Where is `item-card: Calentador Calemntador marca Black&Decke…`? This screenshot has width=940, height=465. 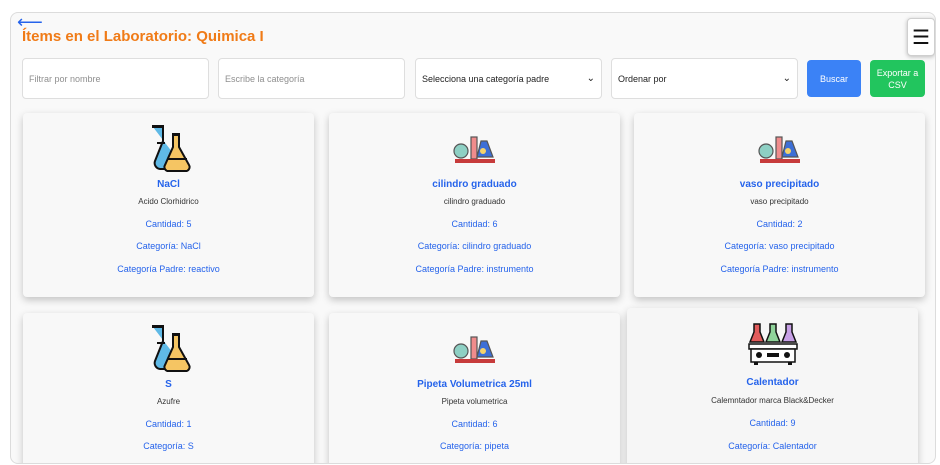
item-card: Calentador Calemntador marca Black&Decke… is located at coordinates (772, 385).